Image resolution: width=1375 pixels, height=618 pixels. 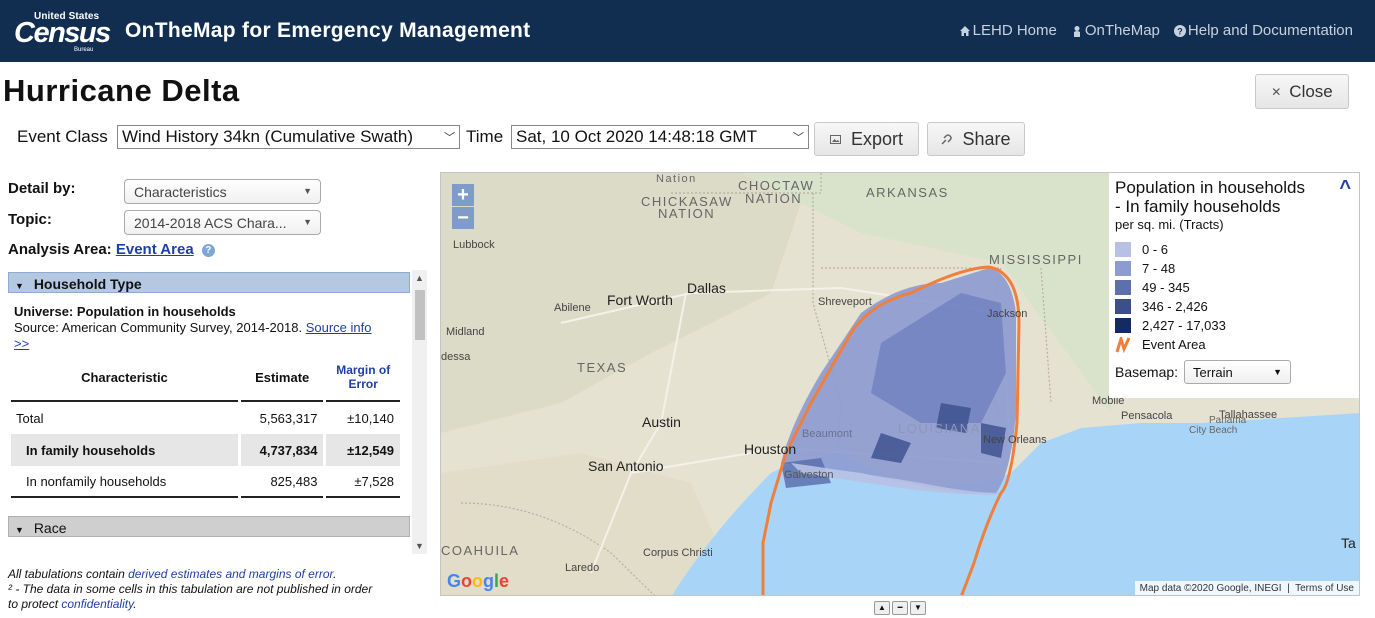 What do you see at coordinates (882, 608) in the screenshot?
I see `map-expand-up-button: ▲` at bounding box center [882, 608].